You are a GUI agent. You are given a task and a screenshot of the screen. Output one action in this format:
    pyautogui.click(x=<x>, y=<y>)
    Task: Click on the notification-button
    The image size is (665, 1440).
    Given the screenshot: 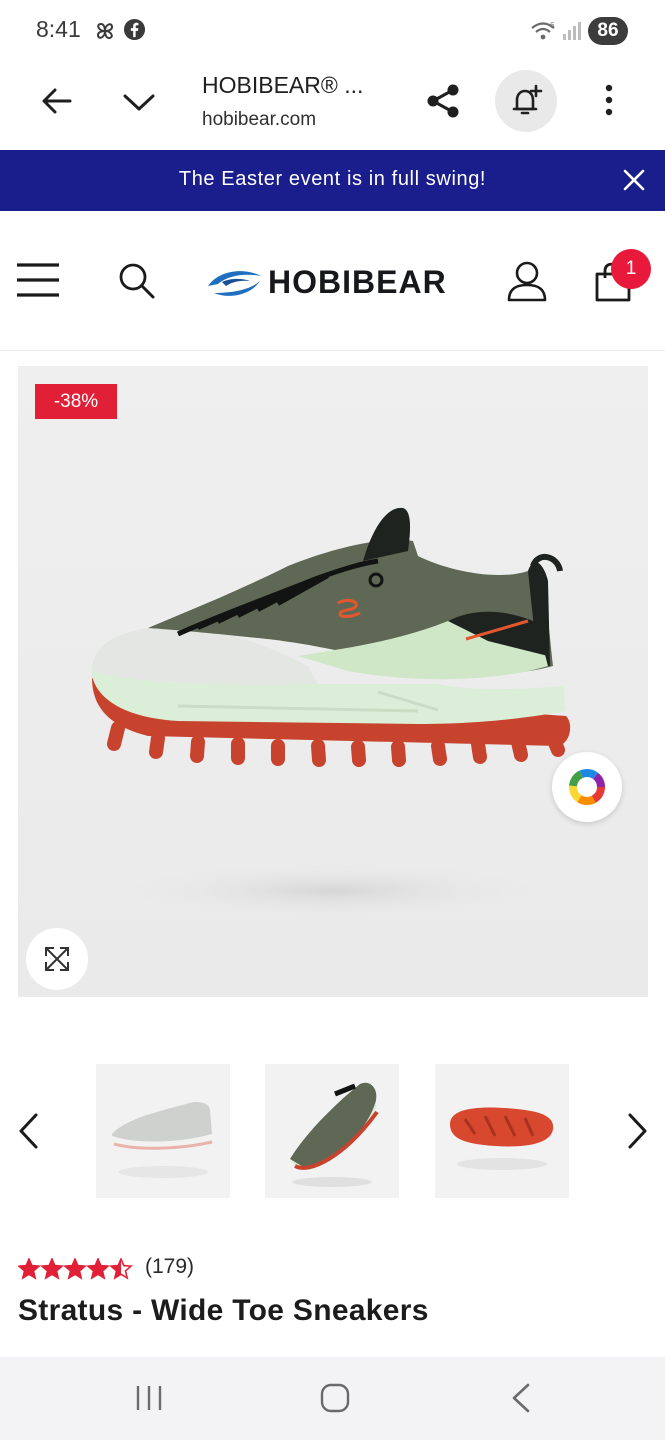 What is the action you would take?
    pyautogui.click(x=526, y=101)
    